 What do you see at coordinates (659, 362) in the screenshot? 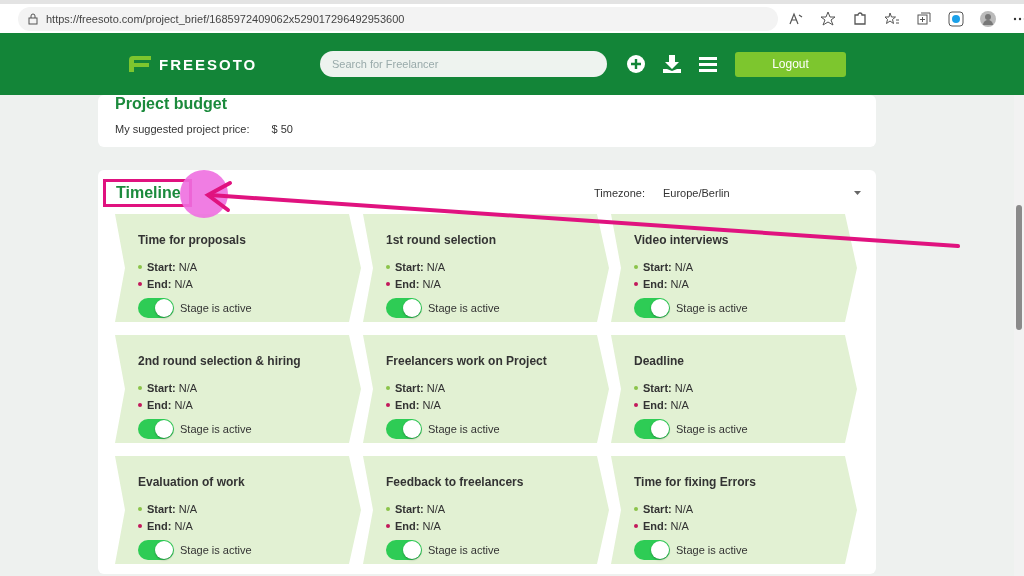
I see `stage-title: Deadline` at bounding box center [659, 362].